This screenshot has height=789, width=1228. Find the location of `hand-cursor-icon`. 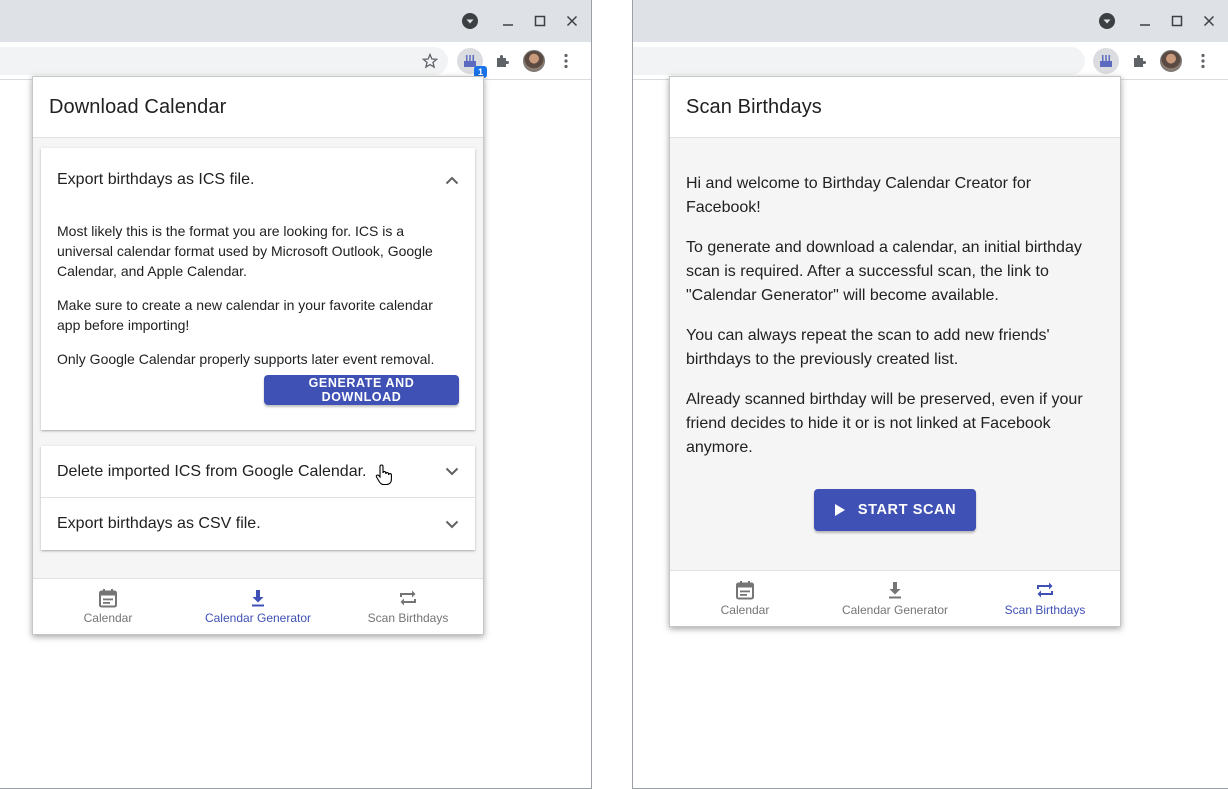

hand-cursor-icon is located at coordinates (383, 475).